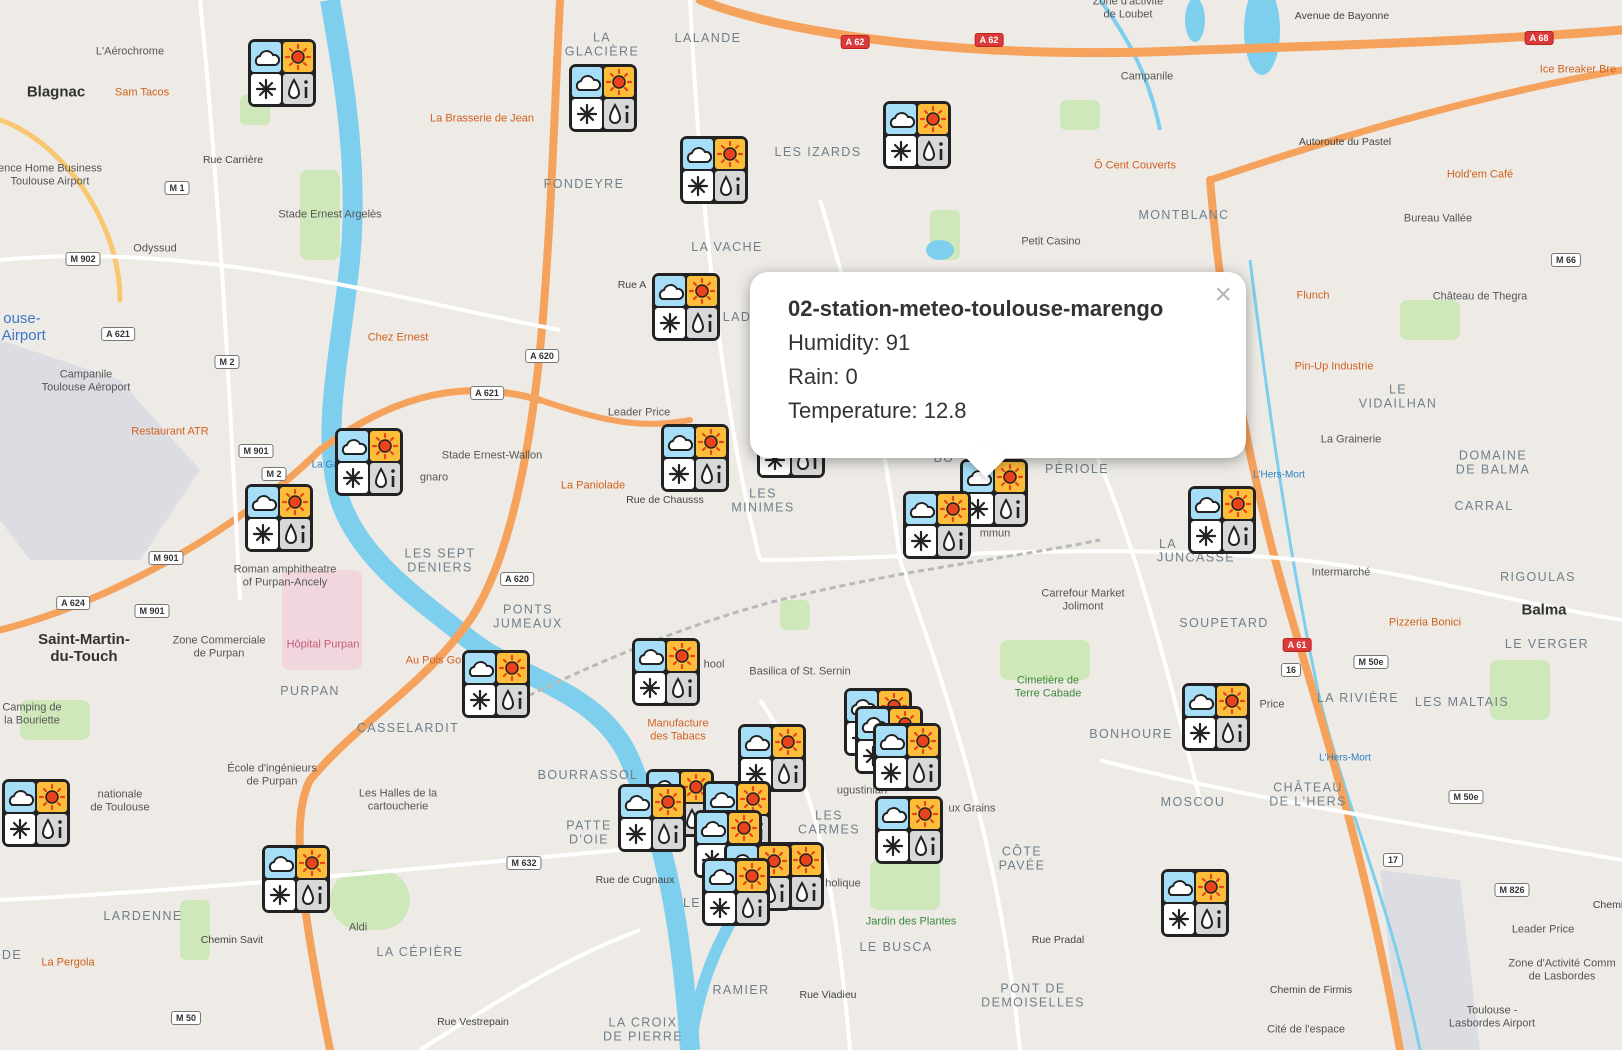 Image resolution: width=1622 pixels, height=1050 pixels. I want to click on map-label-district: DOMAINE DE BALMA, so click(1493, 462).